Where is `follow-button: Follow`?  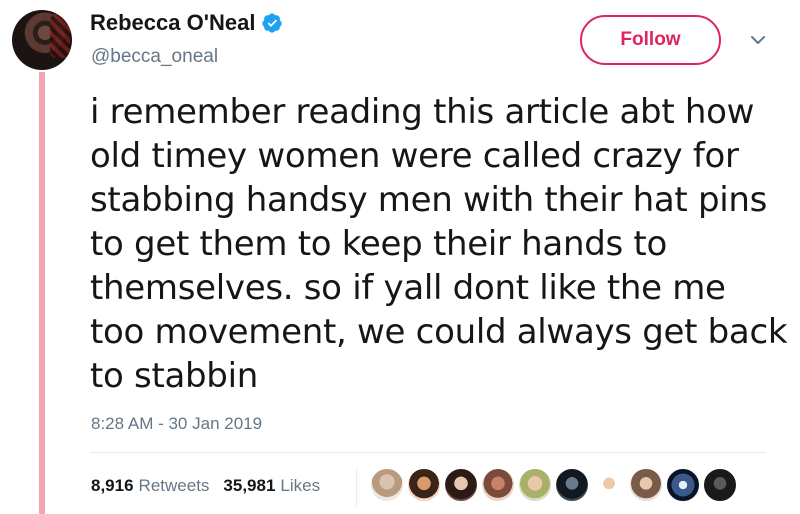 follow-button: Follow is located at coordinates (650, 40).